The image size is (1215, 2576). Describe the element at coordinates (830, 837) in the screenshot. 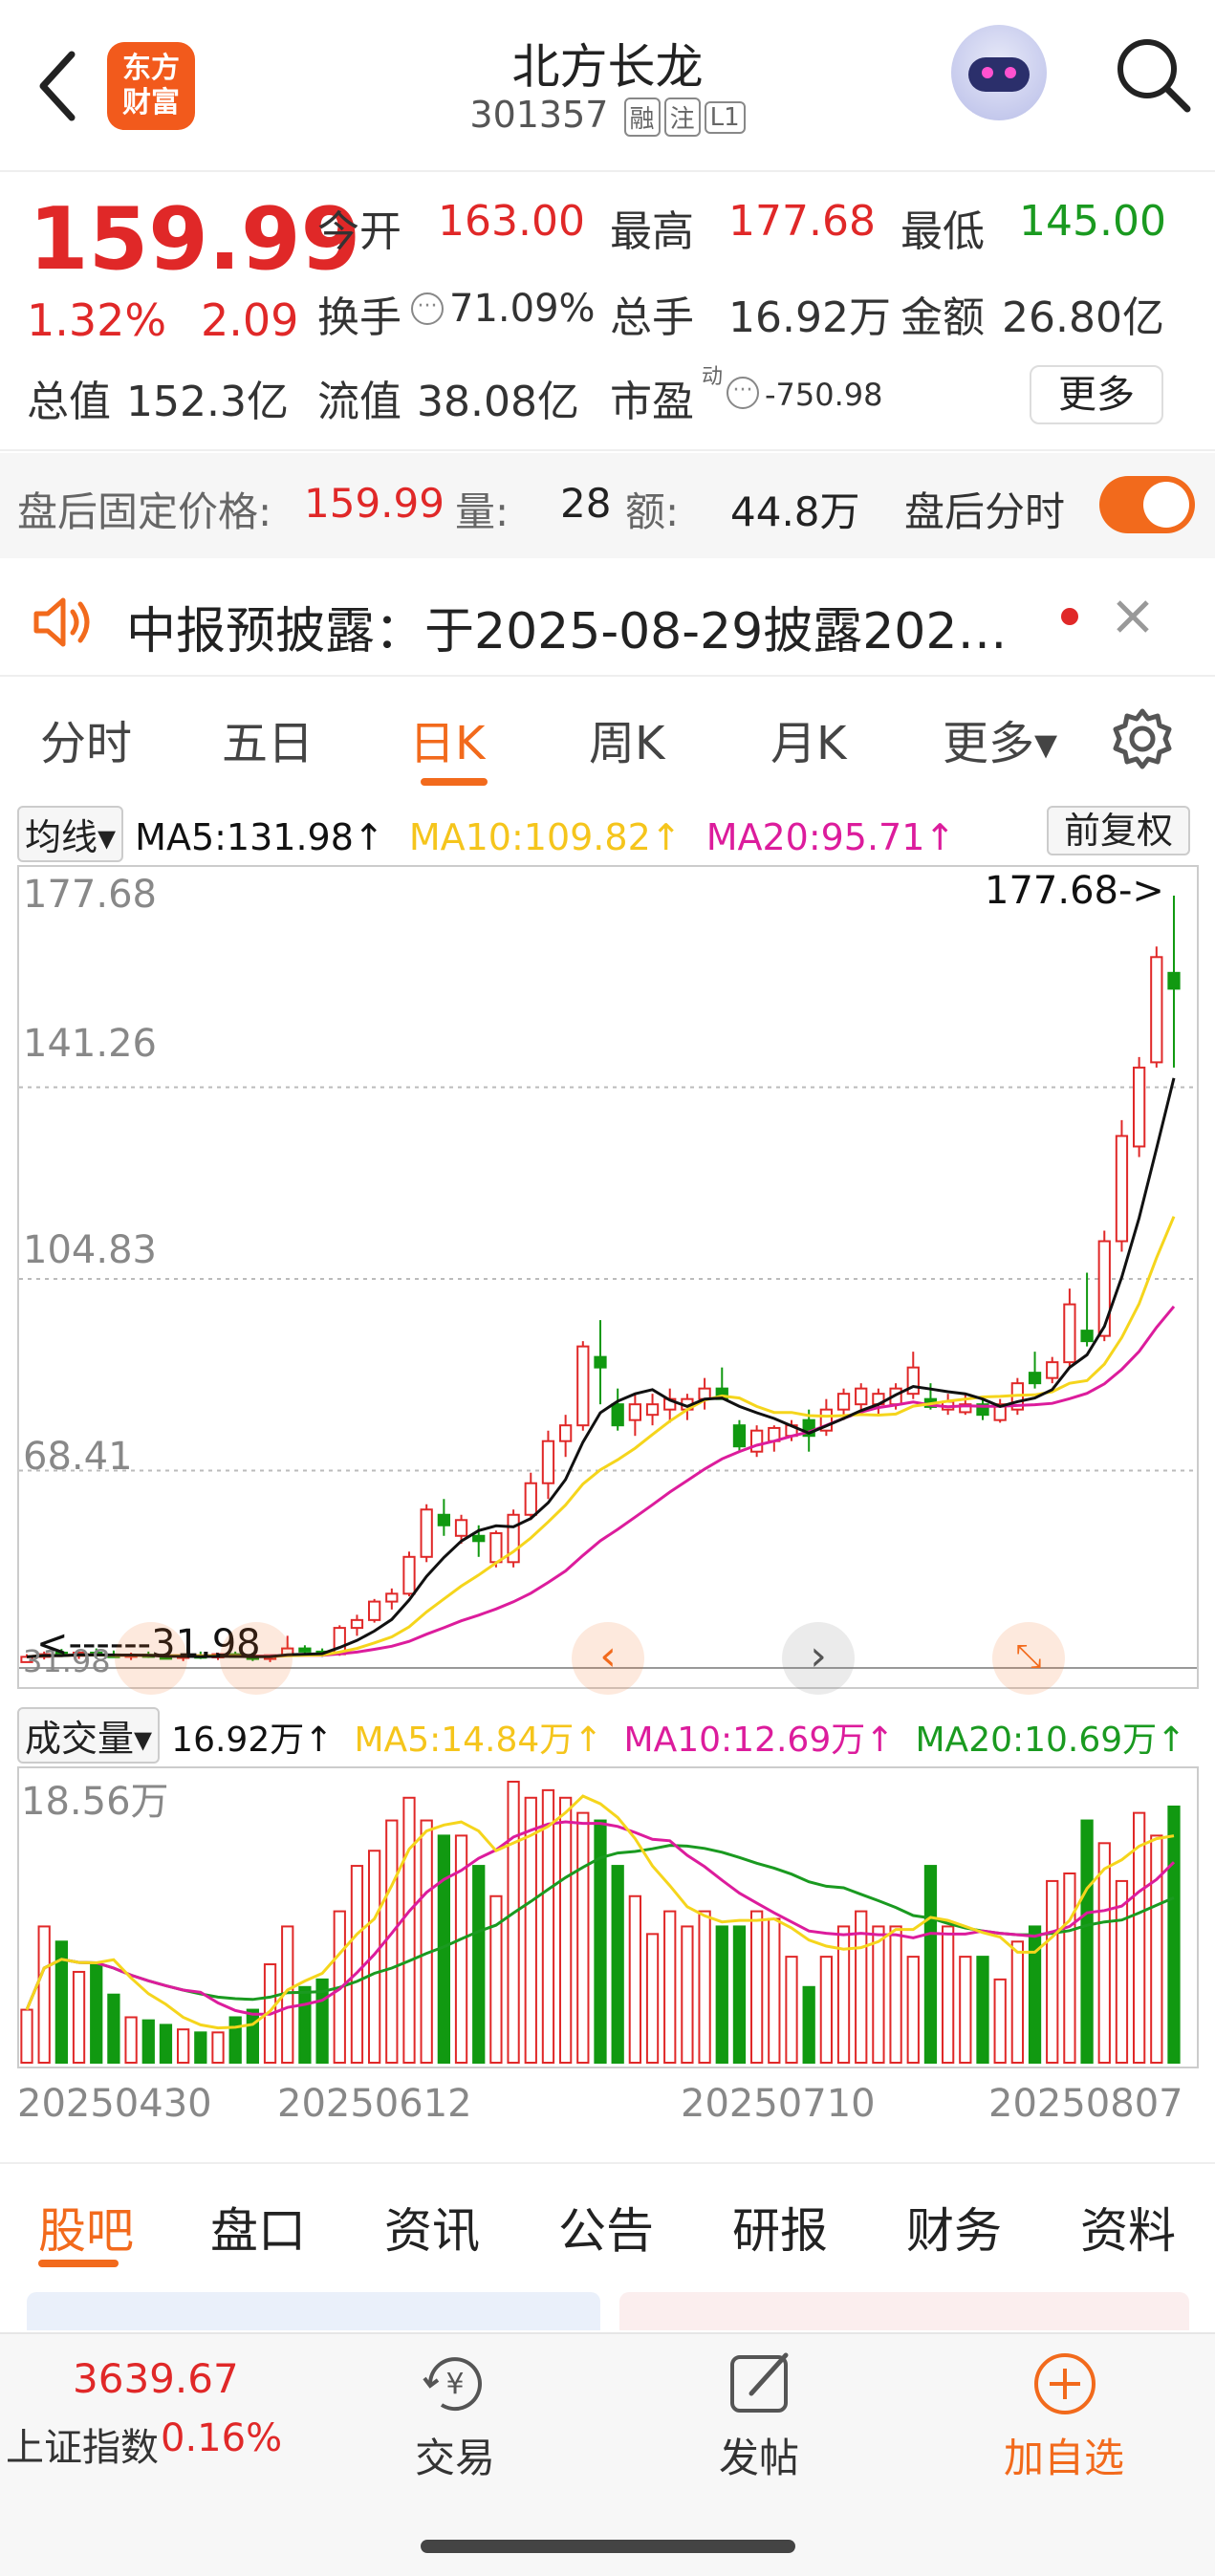

I see `ma20-readout: MA20:95.71↑` at that location.